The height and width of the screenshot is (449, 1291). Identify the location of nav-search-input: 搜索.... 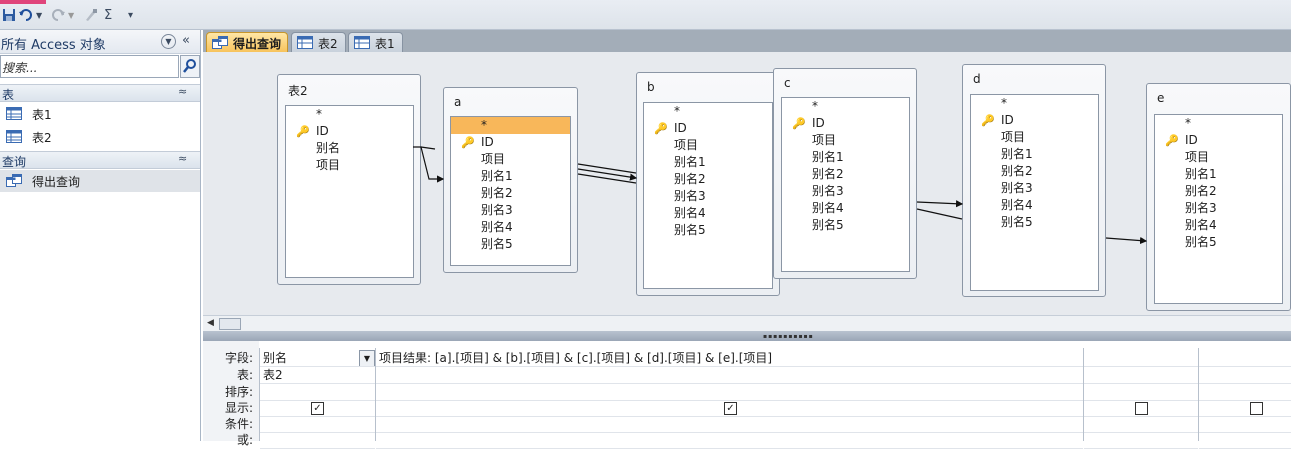
(89, 66).